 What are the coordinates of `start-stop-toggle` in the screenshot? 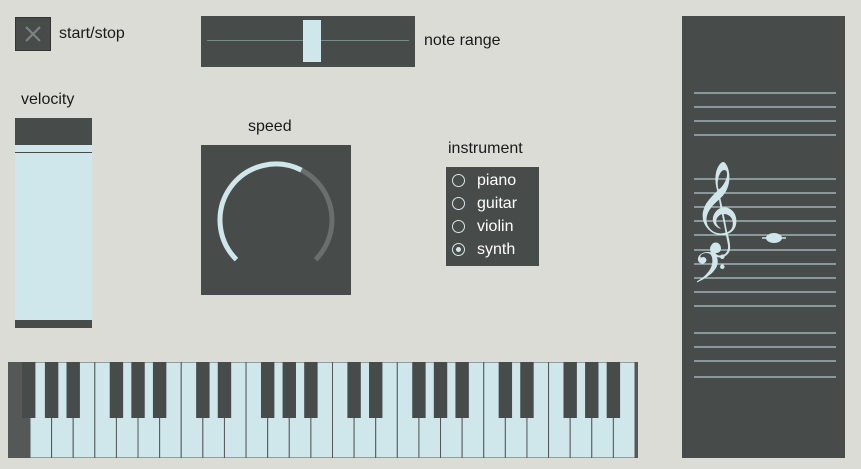 It's located at (33, 34).